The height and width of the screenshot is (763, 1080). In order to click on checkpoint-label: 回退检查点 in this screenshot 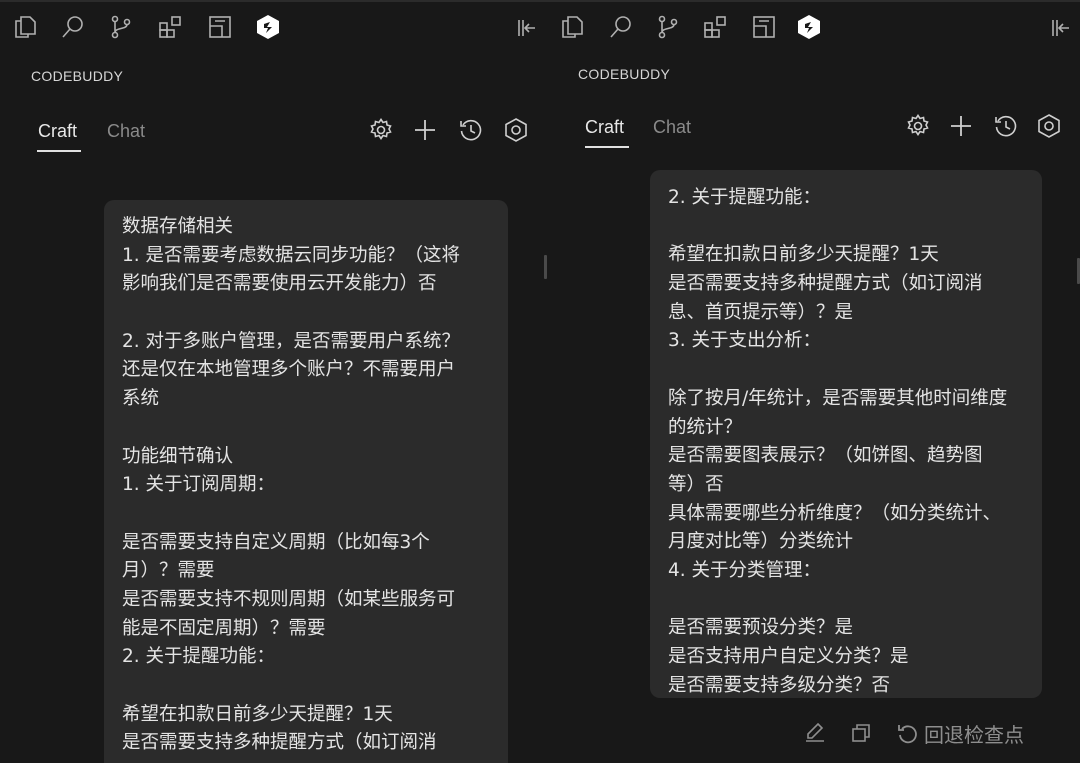, I will do `click(974, 733)`.